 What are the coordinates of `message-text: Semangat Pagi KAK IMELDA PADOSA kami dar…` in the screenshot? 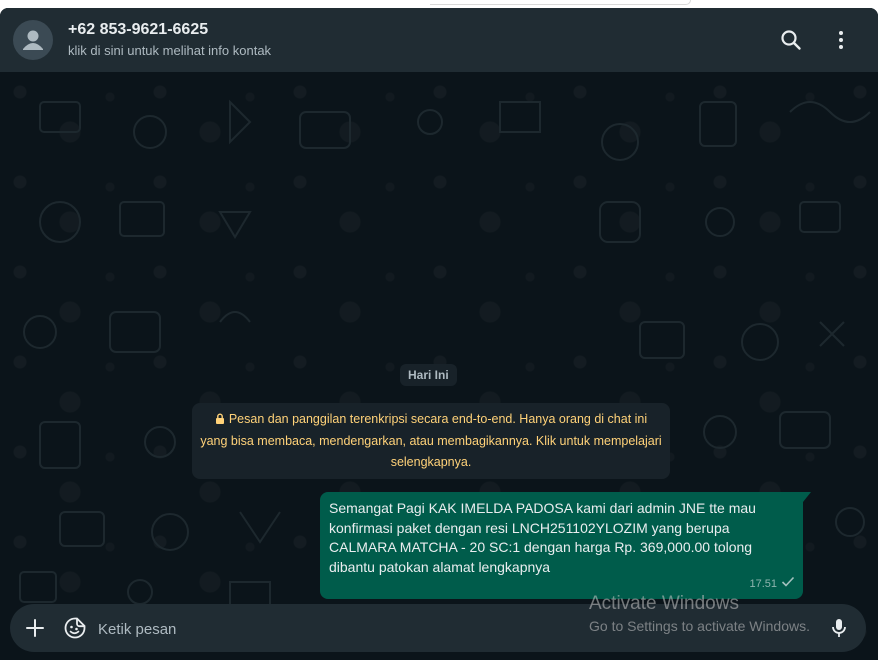 It's located at (542, 537).